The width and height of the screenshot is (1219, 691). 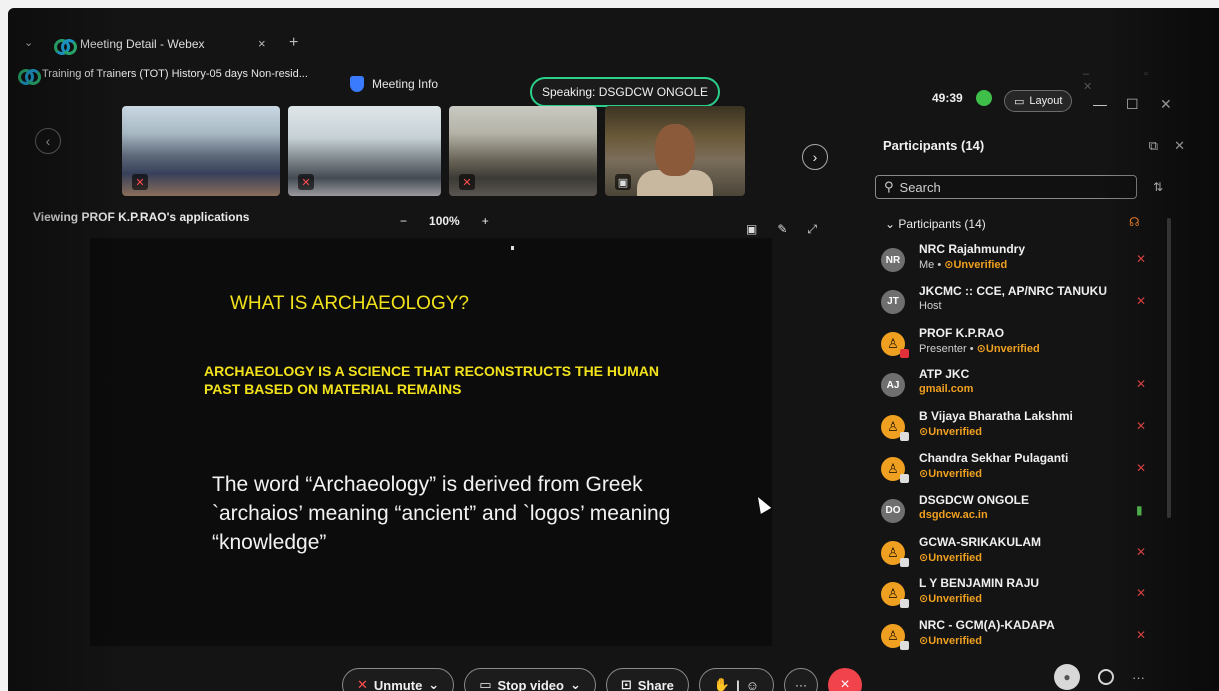 What do you see at coordinates (293, 43) in the screenshot?
I see `new-tab-button: +` at bounding box center [293, 43].